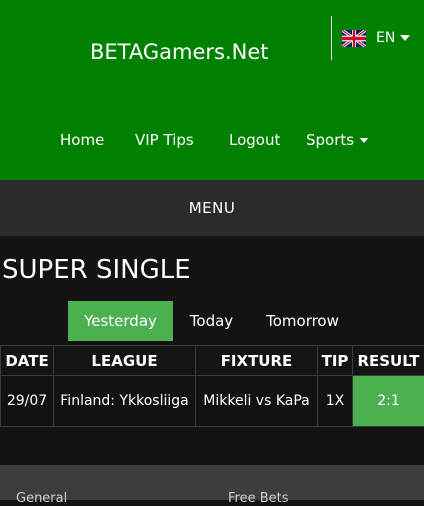 The height and width of the screenshot is (506, 424). Describe the element at coordinates (120, 321) in the screenshot. I see `tab-yesterday: Yesterday` at that location.